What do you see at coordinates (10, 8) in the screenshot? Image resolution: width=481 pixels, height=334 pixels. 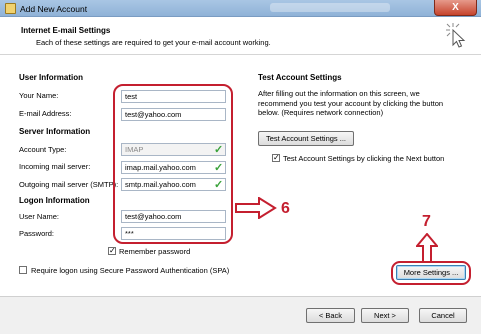 I see `envelope-icon` at bounding box center [10, 8].